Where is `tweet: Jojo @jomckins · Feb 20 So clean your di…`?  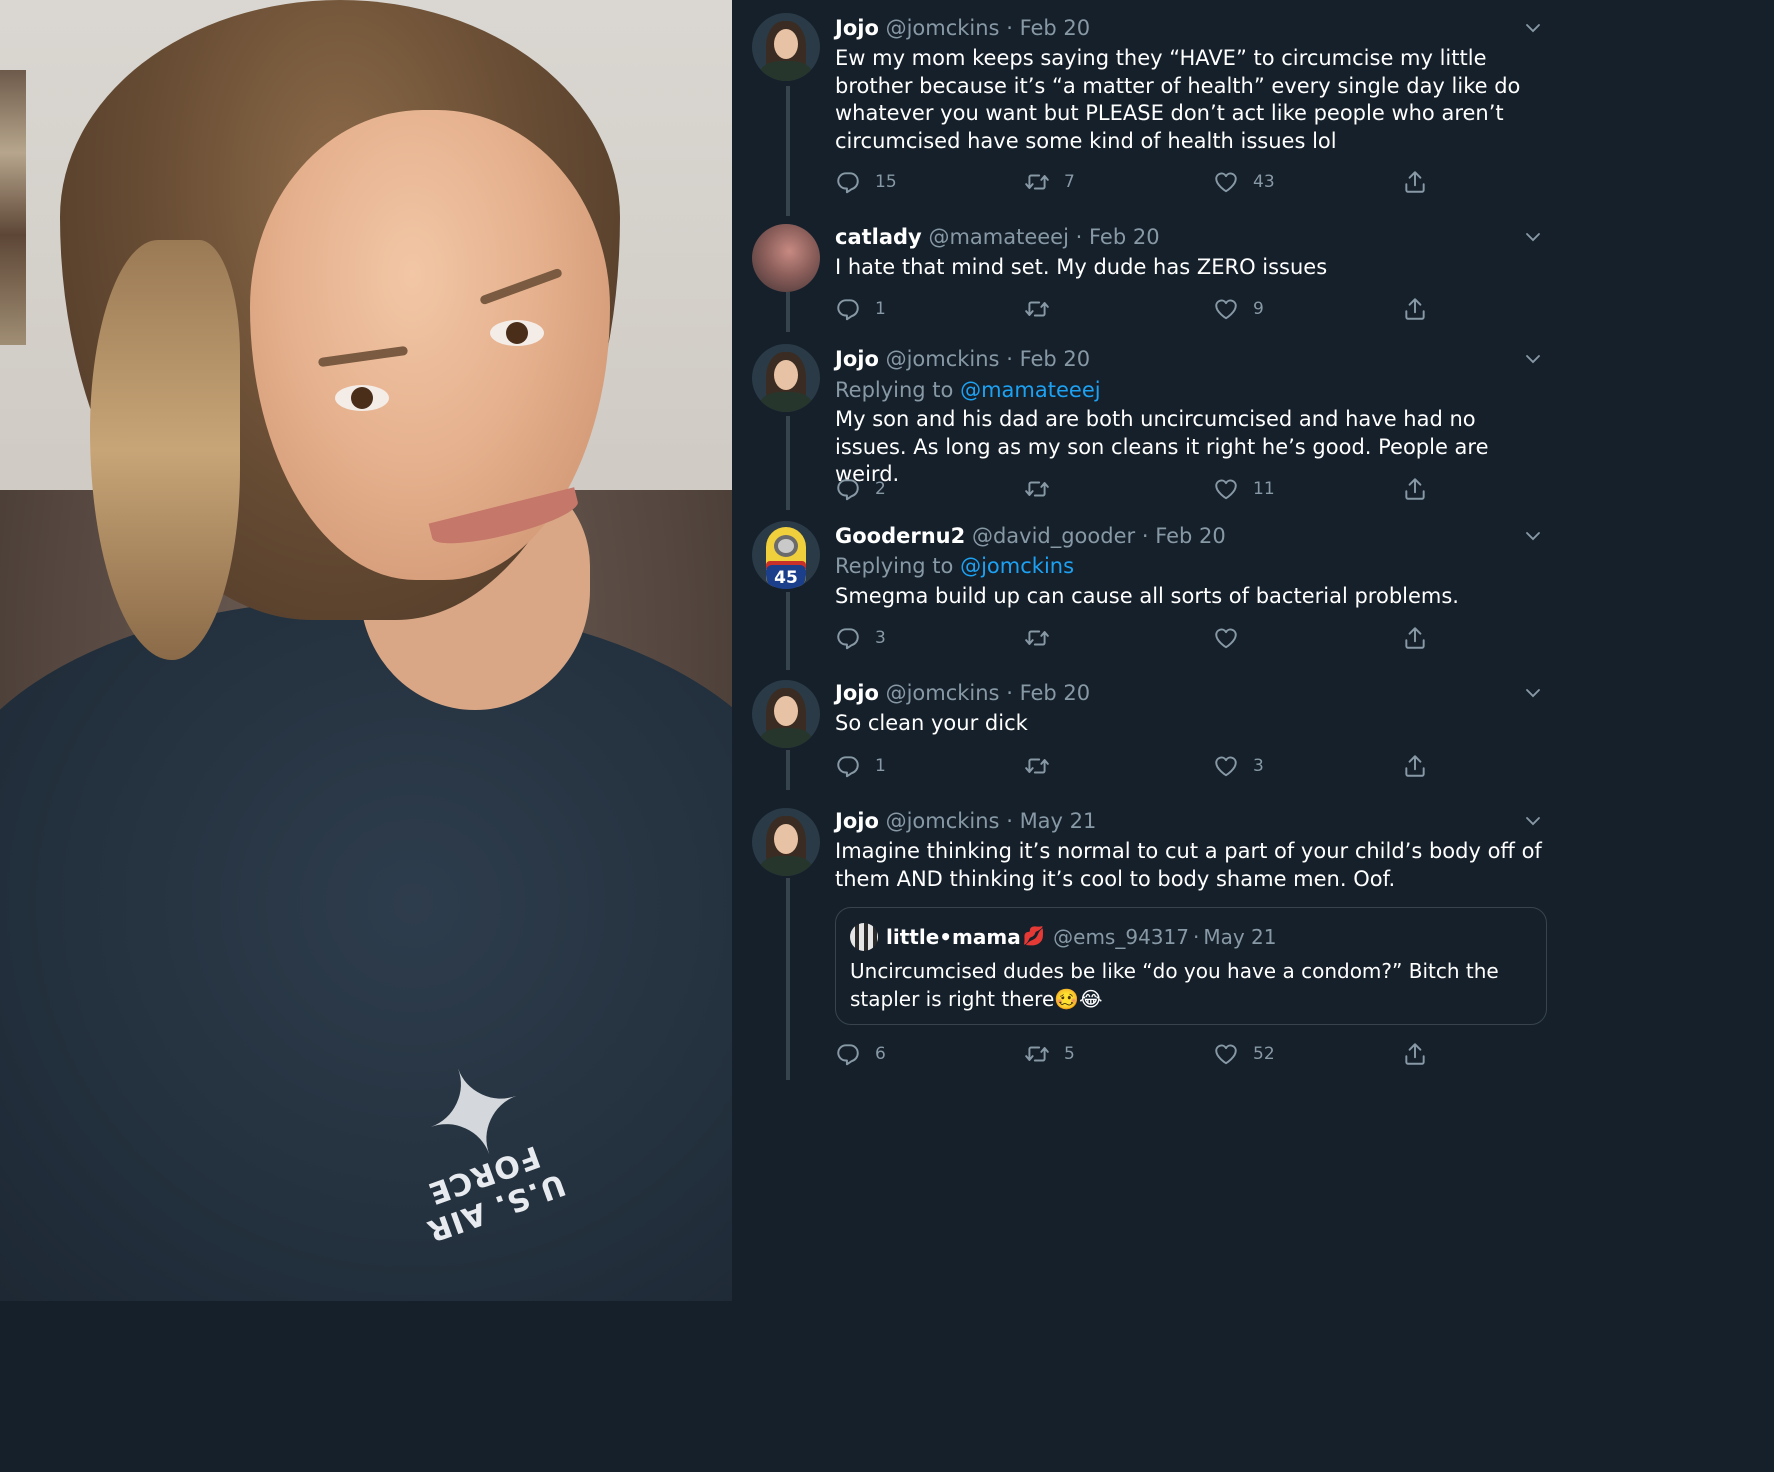
tweet: Jojo @jomckins · Feb 20 So clean your di… is located at coordinates (1150, 732).